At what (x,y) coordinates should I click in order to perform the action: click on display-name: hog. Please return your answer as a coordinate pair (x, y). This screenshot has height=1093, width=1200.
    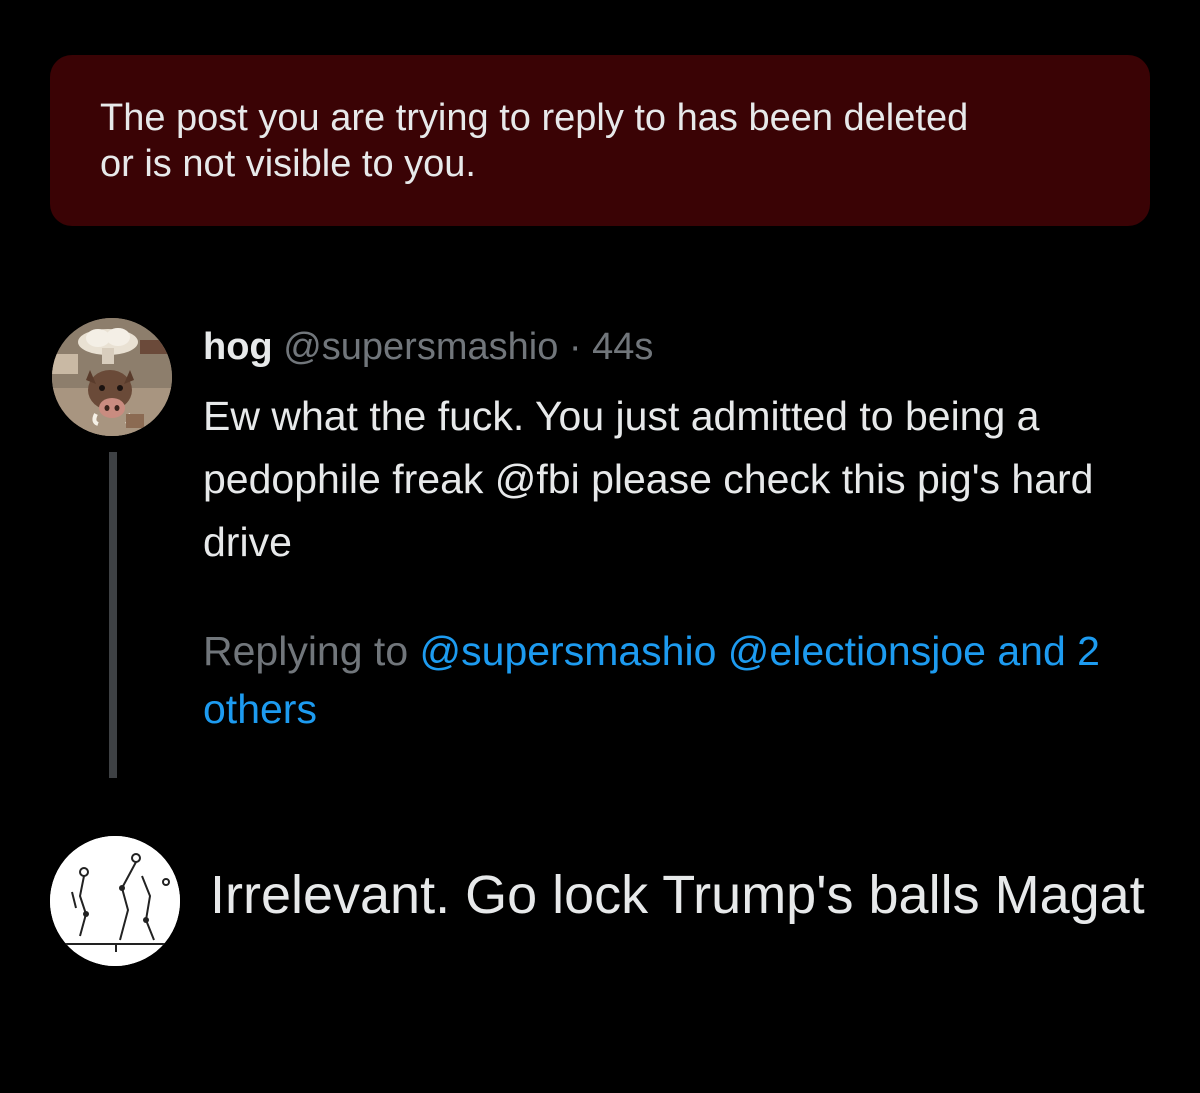
    Looking at the image, I should click on (238, 347).